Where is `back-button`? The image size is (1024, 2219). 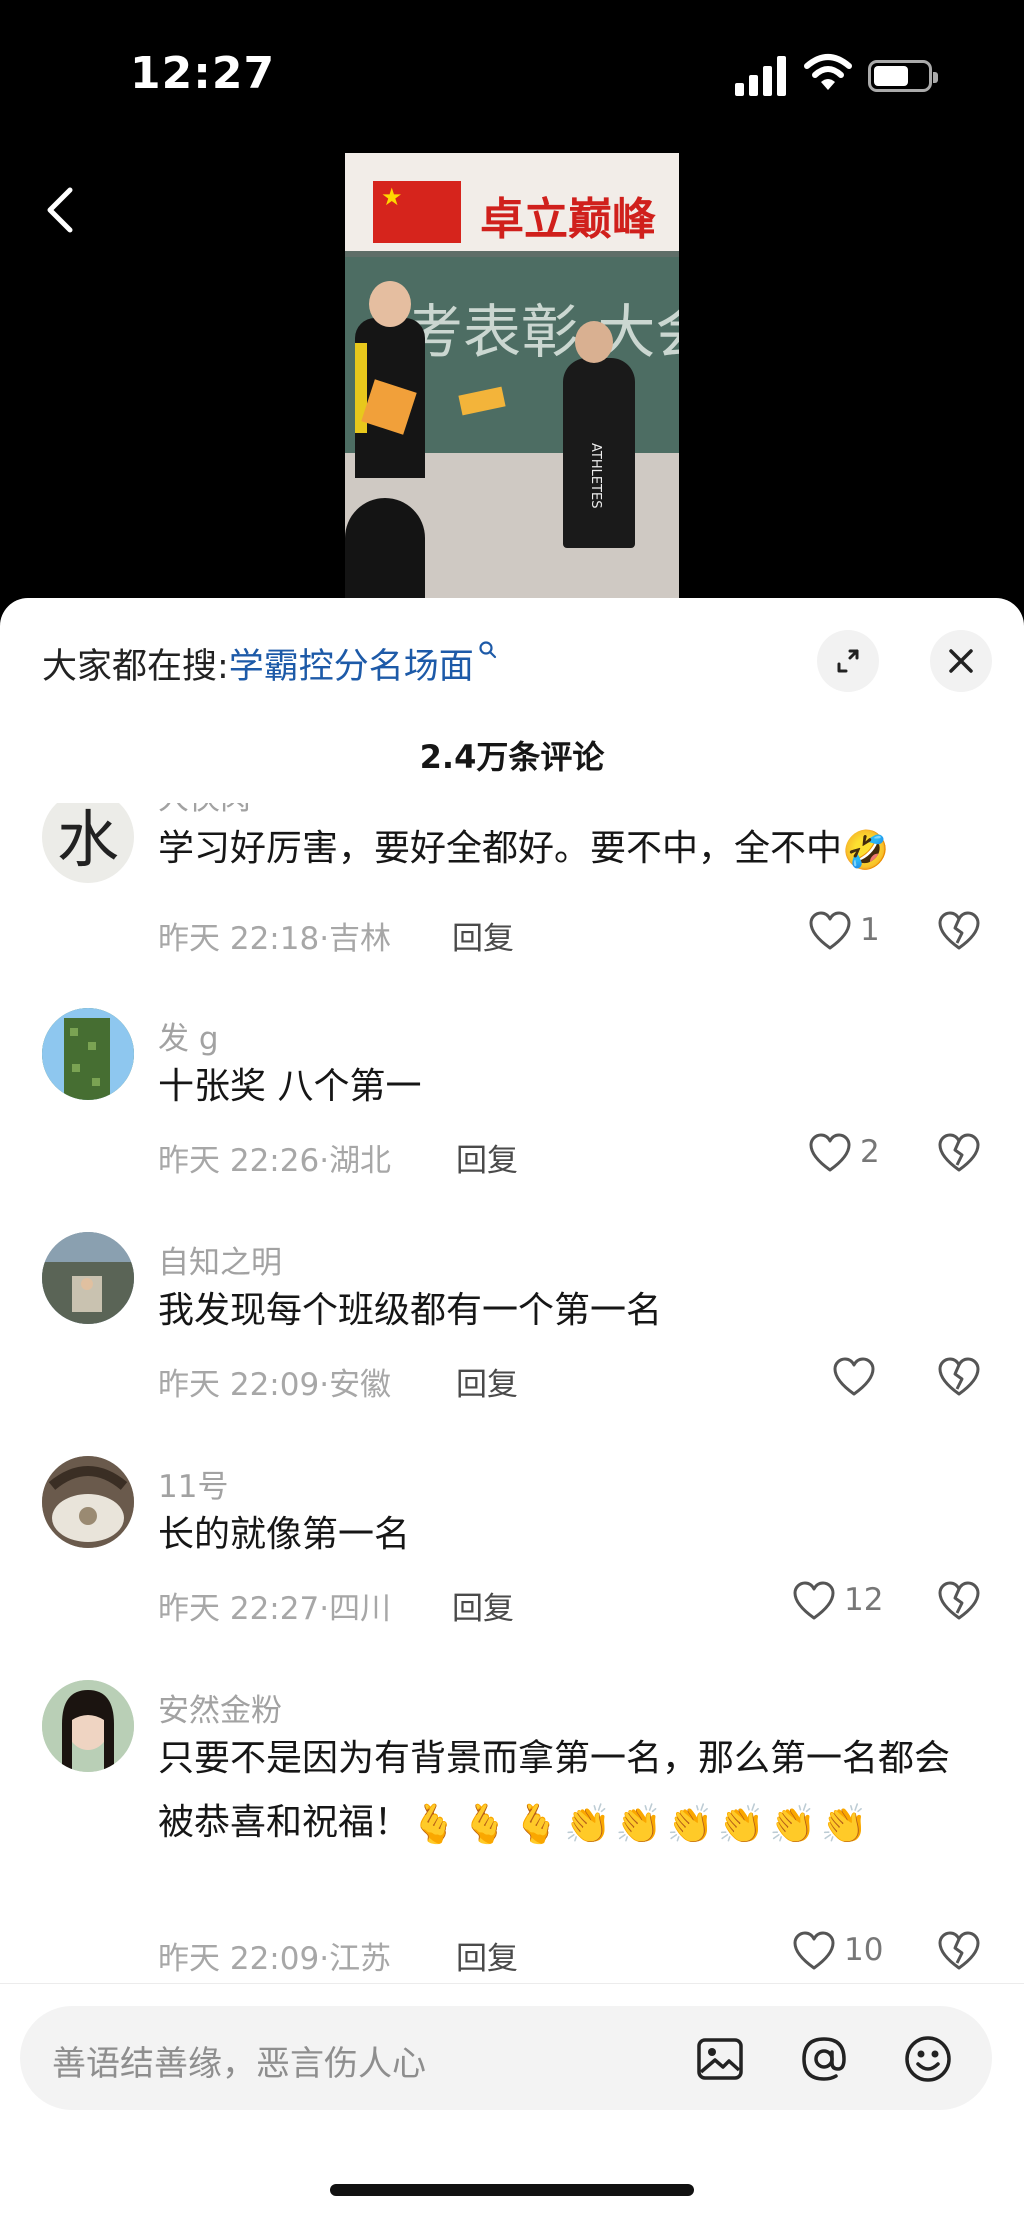 back-button is located at coordinates (61, 210).